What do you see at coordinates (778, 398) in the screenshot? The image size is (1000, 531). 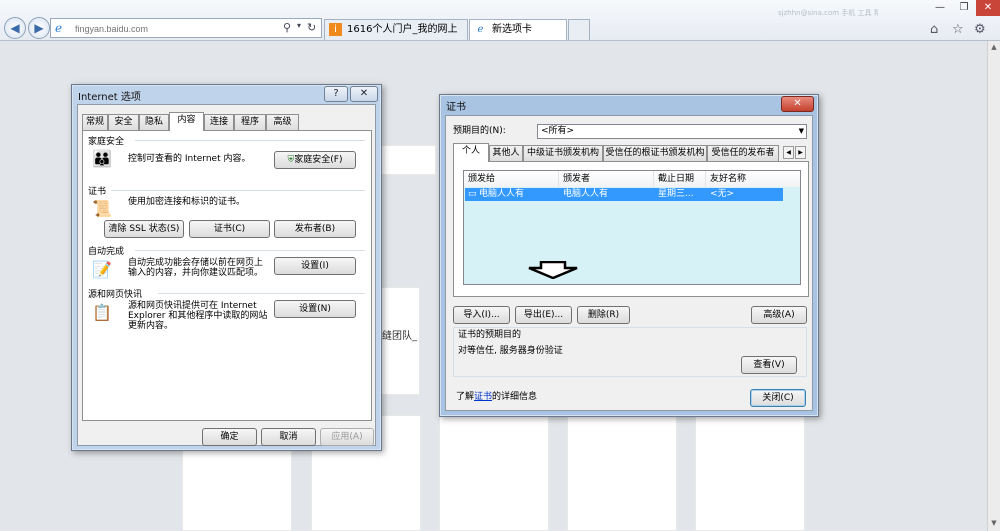 I see `close-button: 关闭(C)` at bounding box center [778, 398].